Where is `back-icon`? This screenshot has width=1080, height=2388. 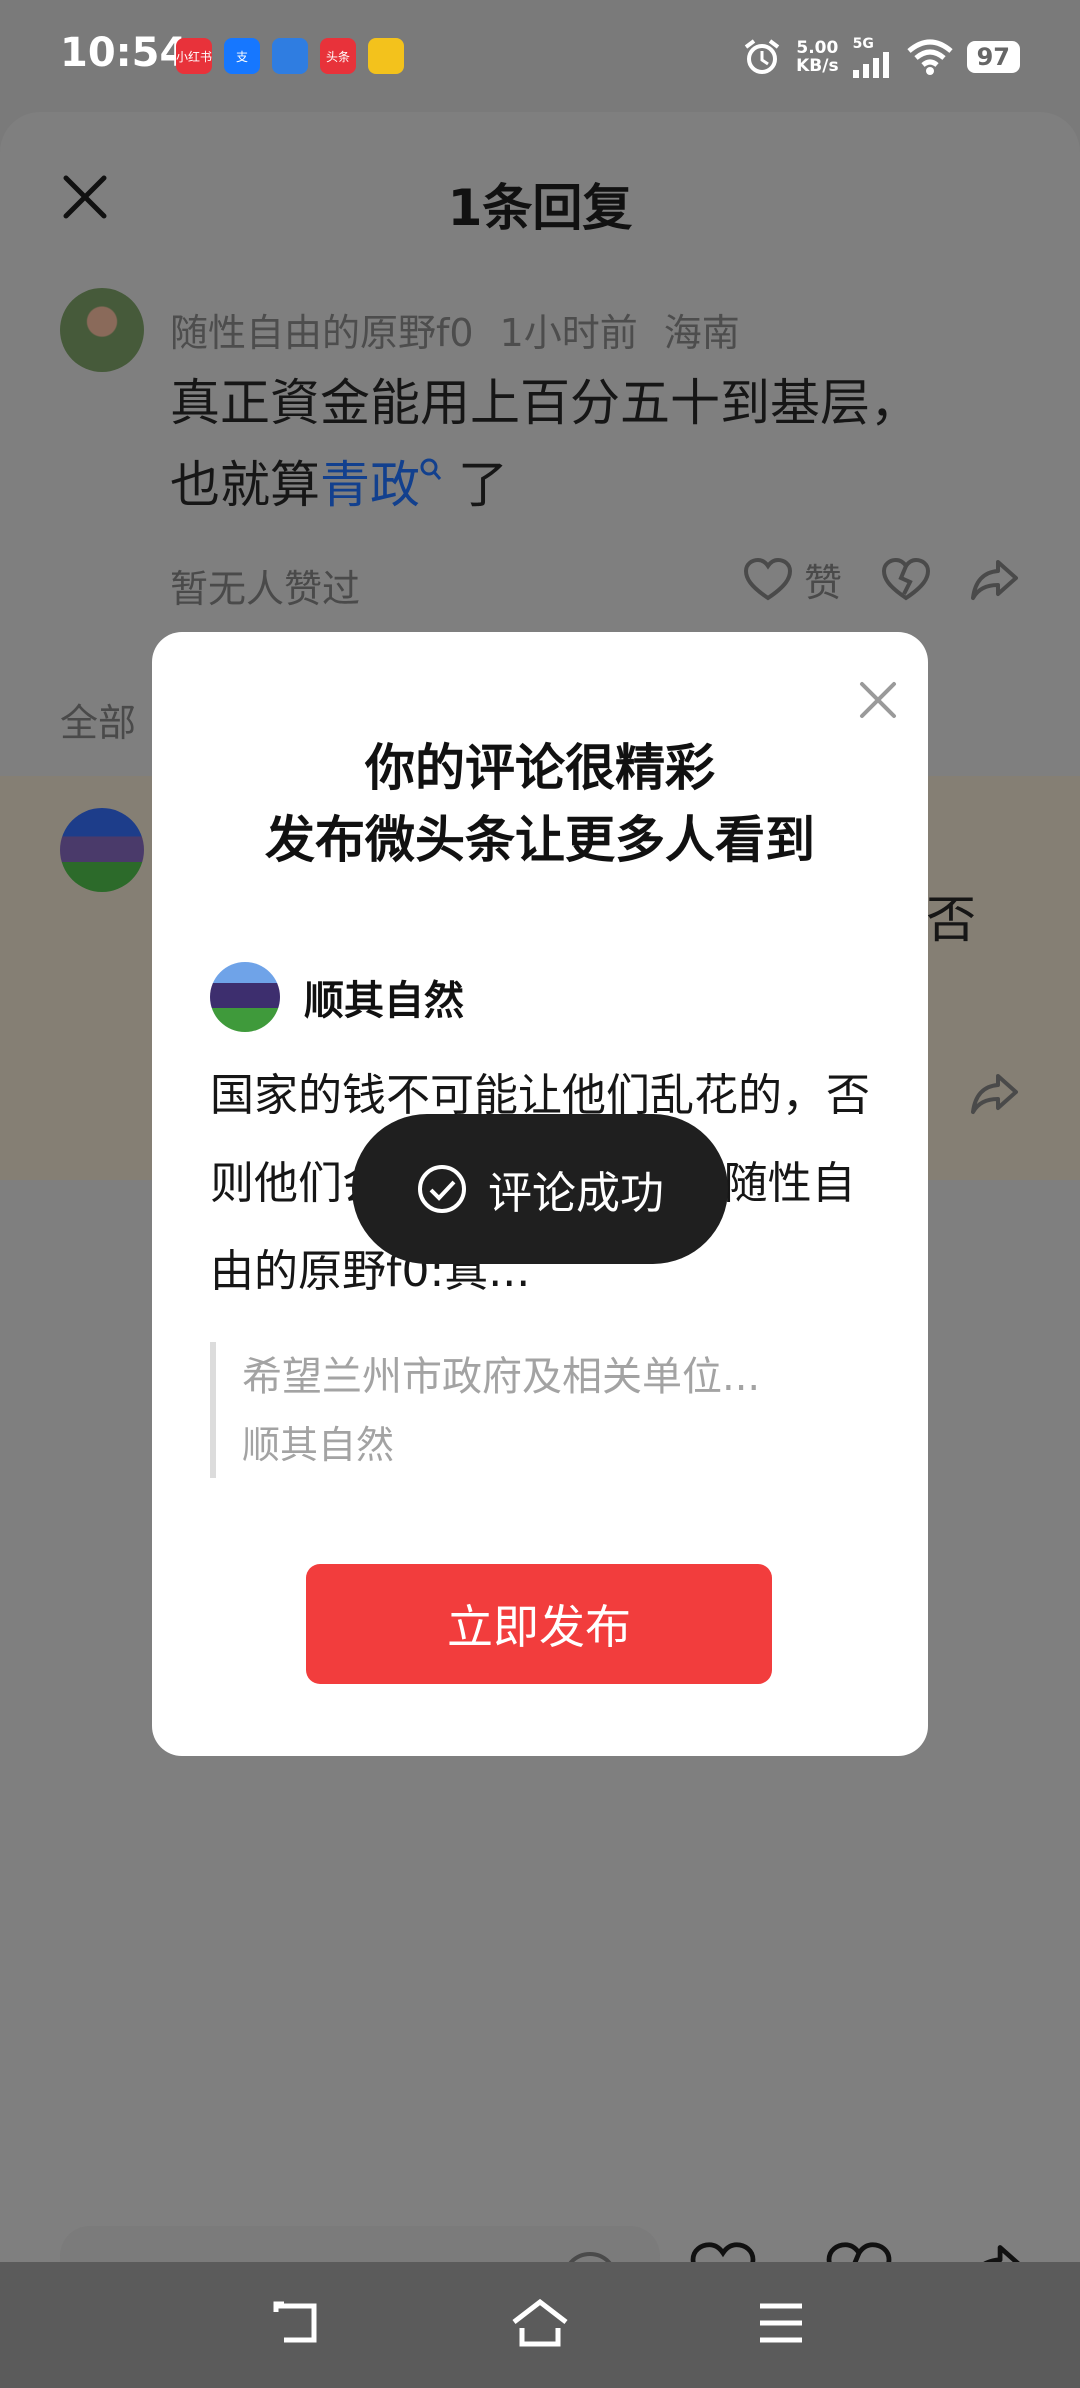 back-icon is located at coordinates (298, 2323).